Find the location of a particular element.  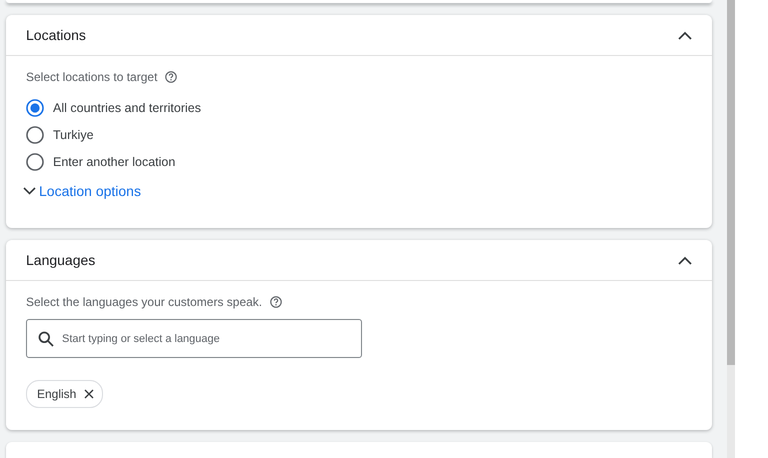

radio-label: Turkiye is located at coordinates (73, 135).